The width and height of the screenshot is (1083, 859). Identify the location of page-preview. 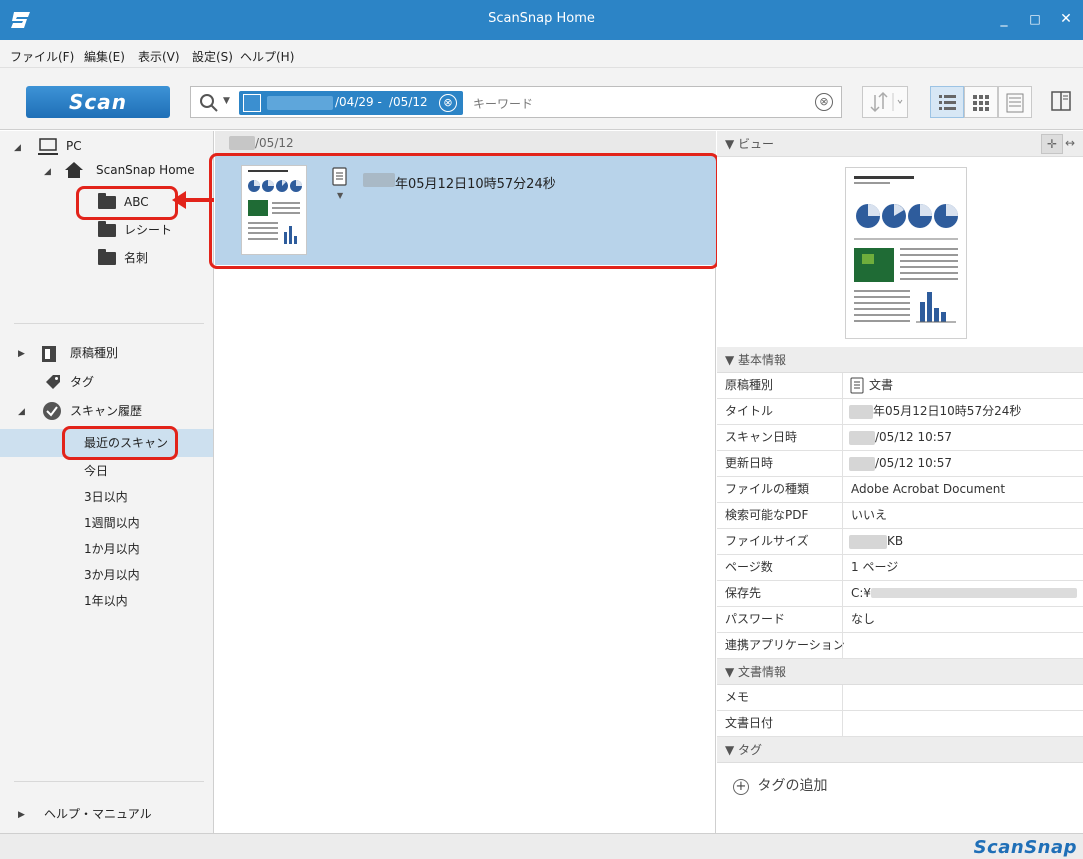
(906, 253).